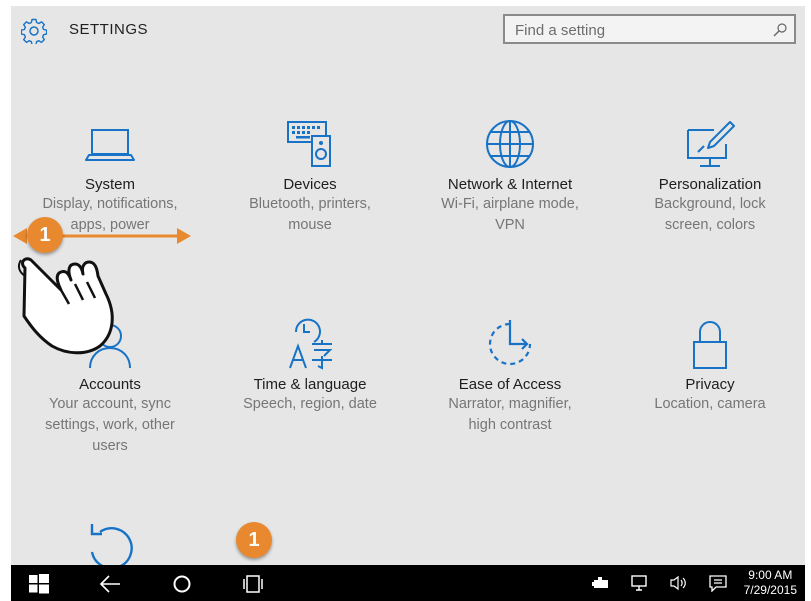  I want to click on tile-description: screen, colors, so click(710, 225).